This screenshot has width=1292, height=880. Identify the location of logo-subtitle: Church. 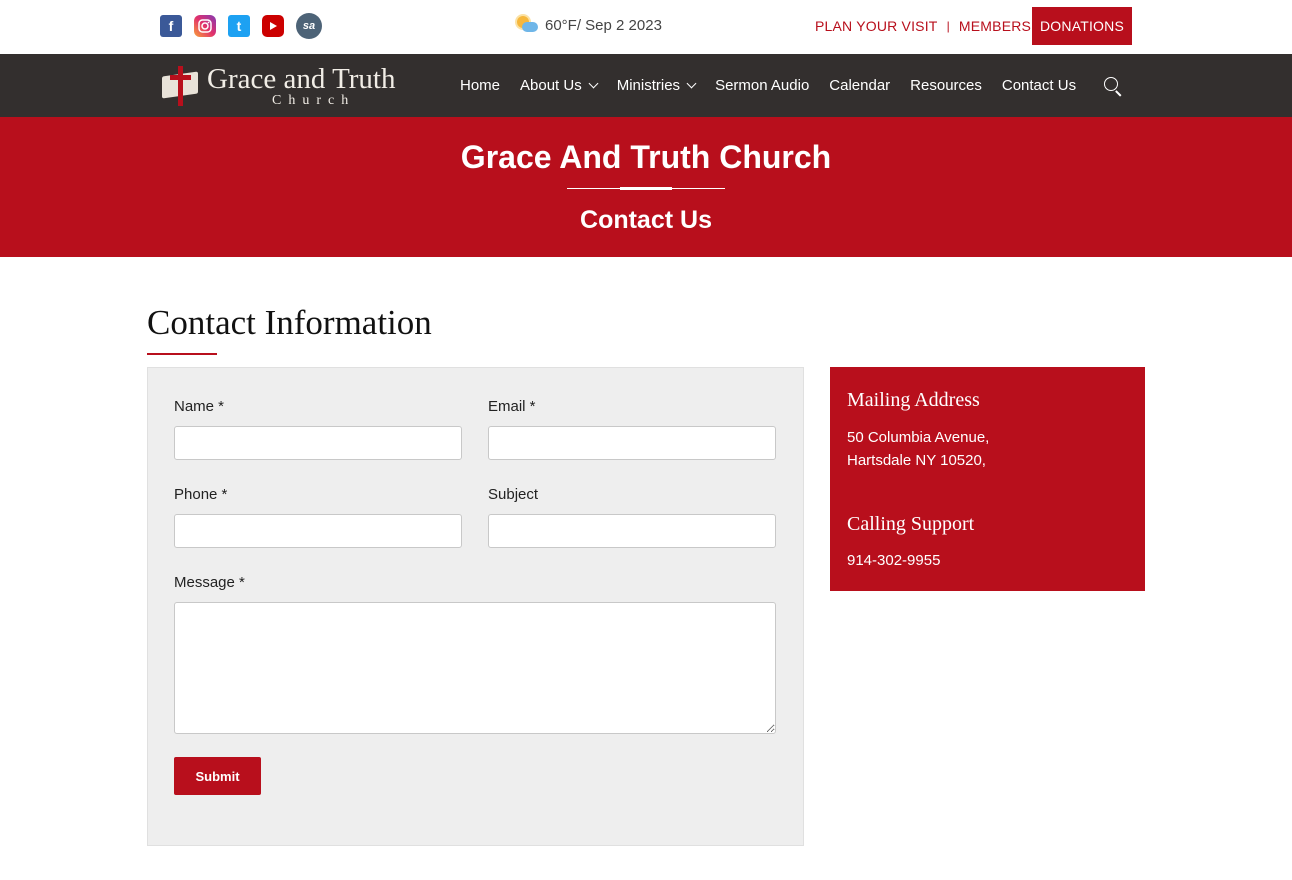
(314, 100).